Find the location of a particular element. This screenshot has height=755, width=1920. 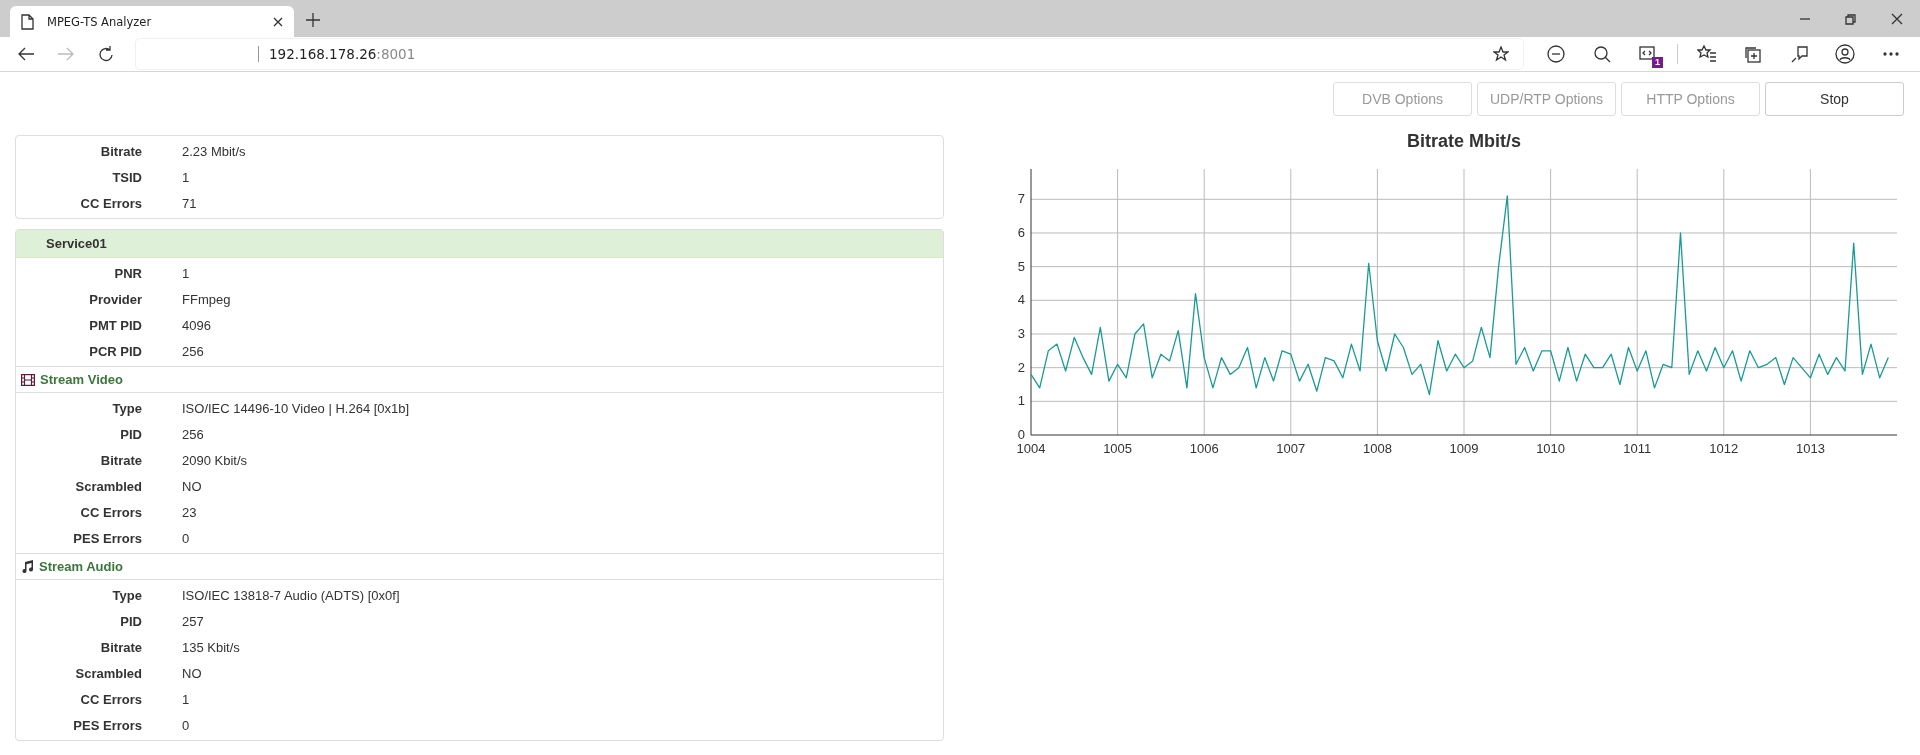

field-value: 135 Kbit/s is located at coordinates (211, 647).